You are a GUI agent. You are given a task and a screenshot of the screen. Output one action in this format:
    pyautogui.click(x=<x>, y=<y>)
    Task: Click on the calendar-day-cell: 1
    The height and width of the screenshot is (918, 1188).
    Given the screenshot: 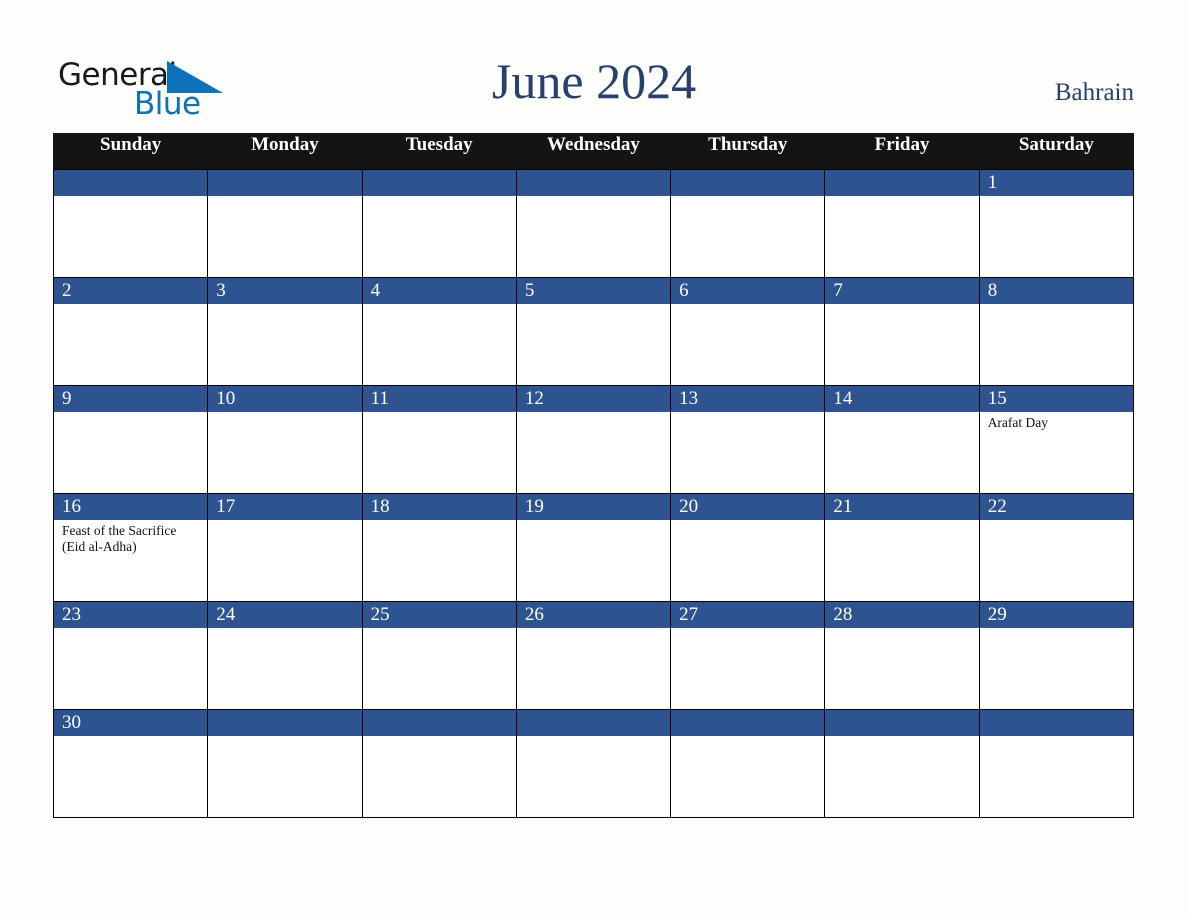 What is the action you would take?
    pyautogui.click(x=1056, y=223)
    